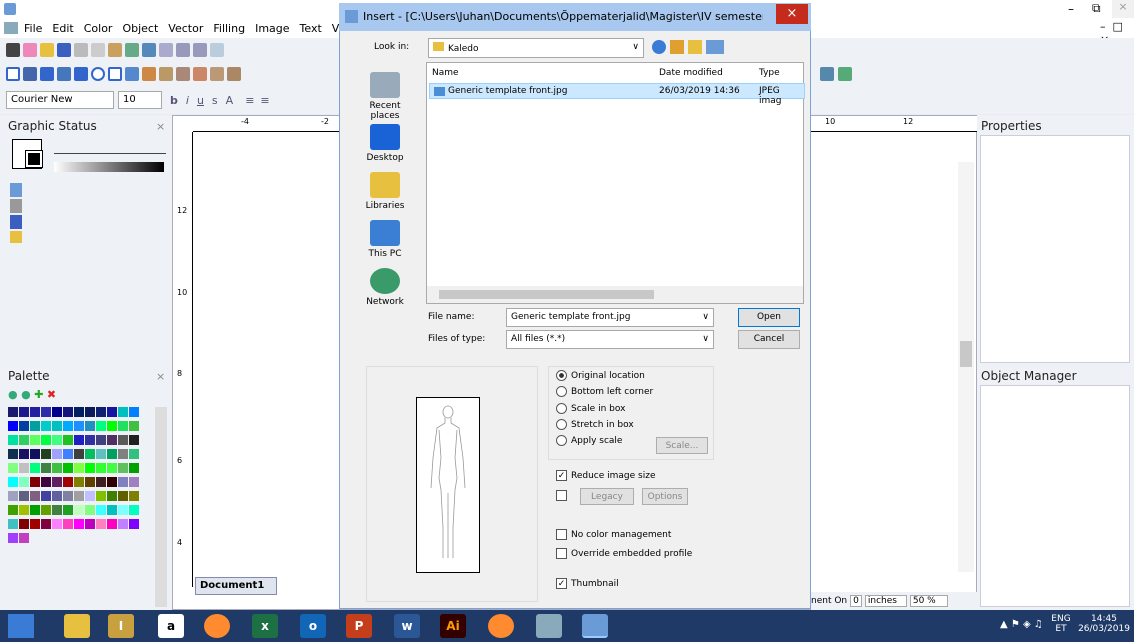 This screenshot has height=642, width=1134. I want to click on scroll-thumb, so click(546, 294).